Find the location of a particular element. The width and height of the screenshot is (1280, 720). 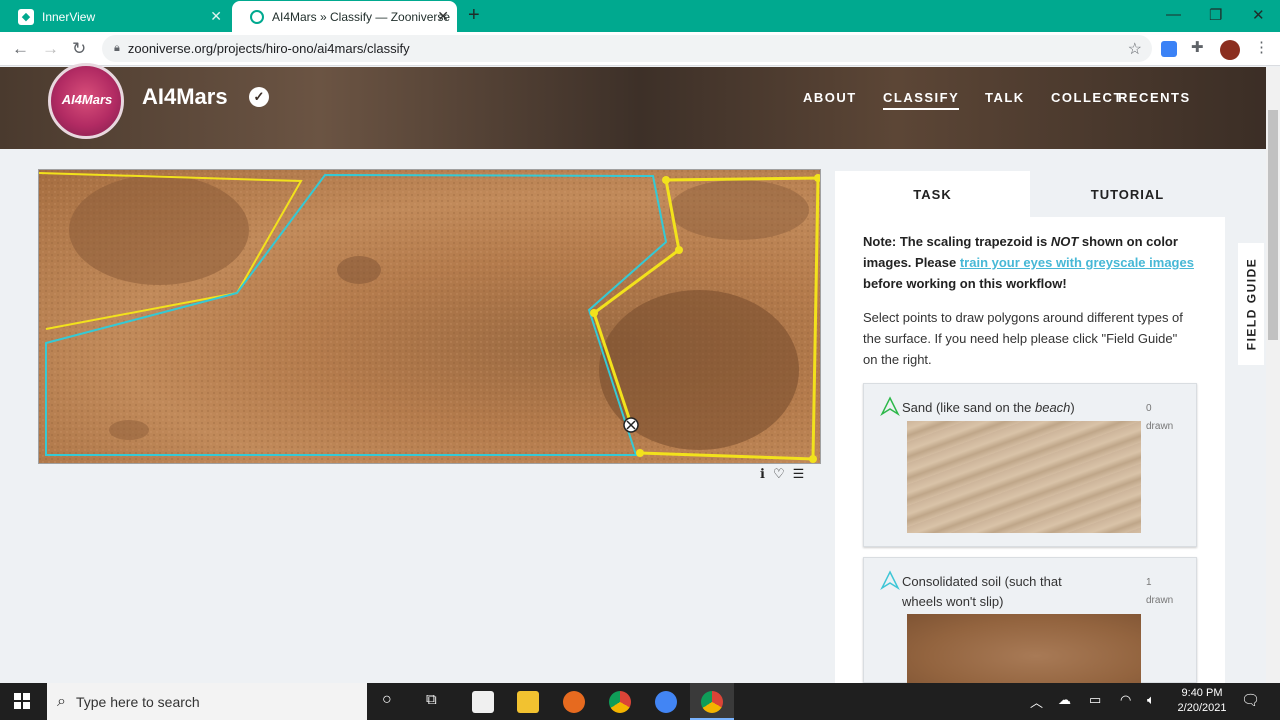

forward-arrow-icon: → is located at coordinates (50, 49).